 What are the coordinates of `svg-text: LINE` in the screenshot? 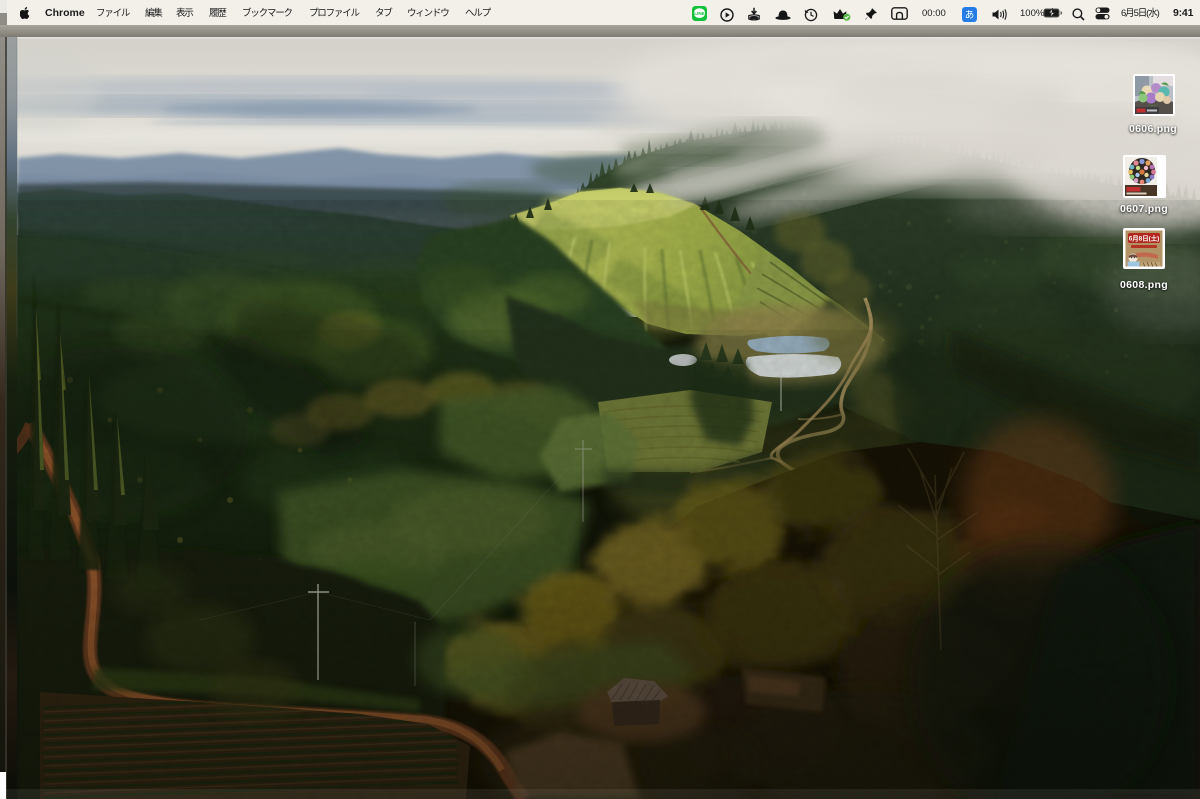 It's located at (699, 13).